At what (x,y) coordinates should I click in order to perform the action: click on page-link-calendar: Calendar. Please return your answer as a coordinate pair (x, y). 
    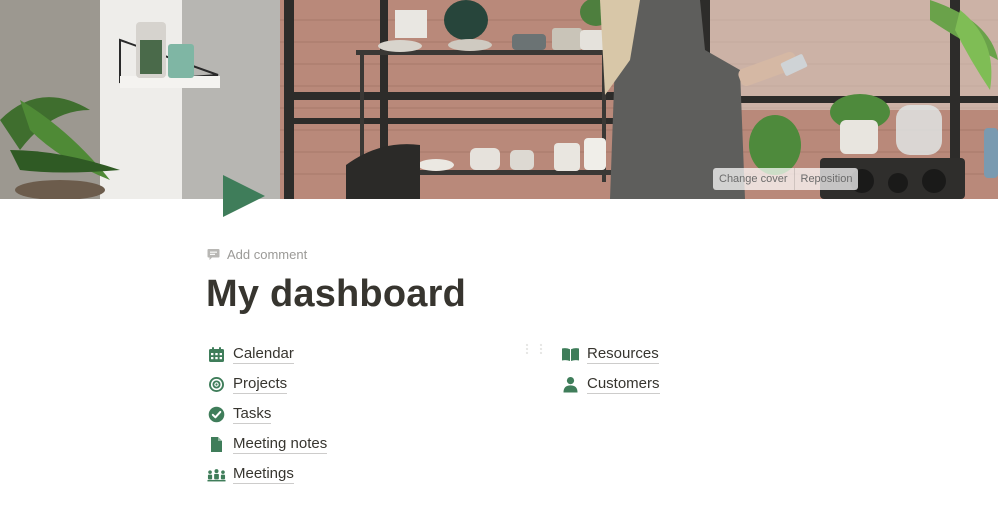
    Looking at the image, I should click on (267, 354).